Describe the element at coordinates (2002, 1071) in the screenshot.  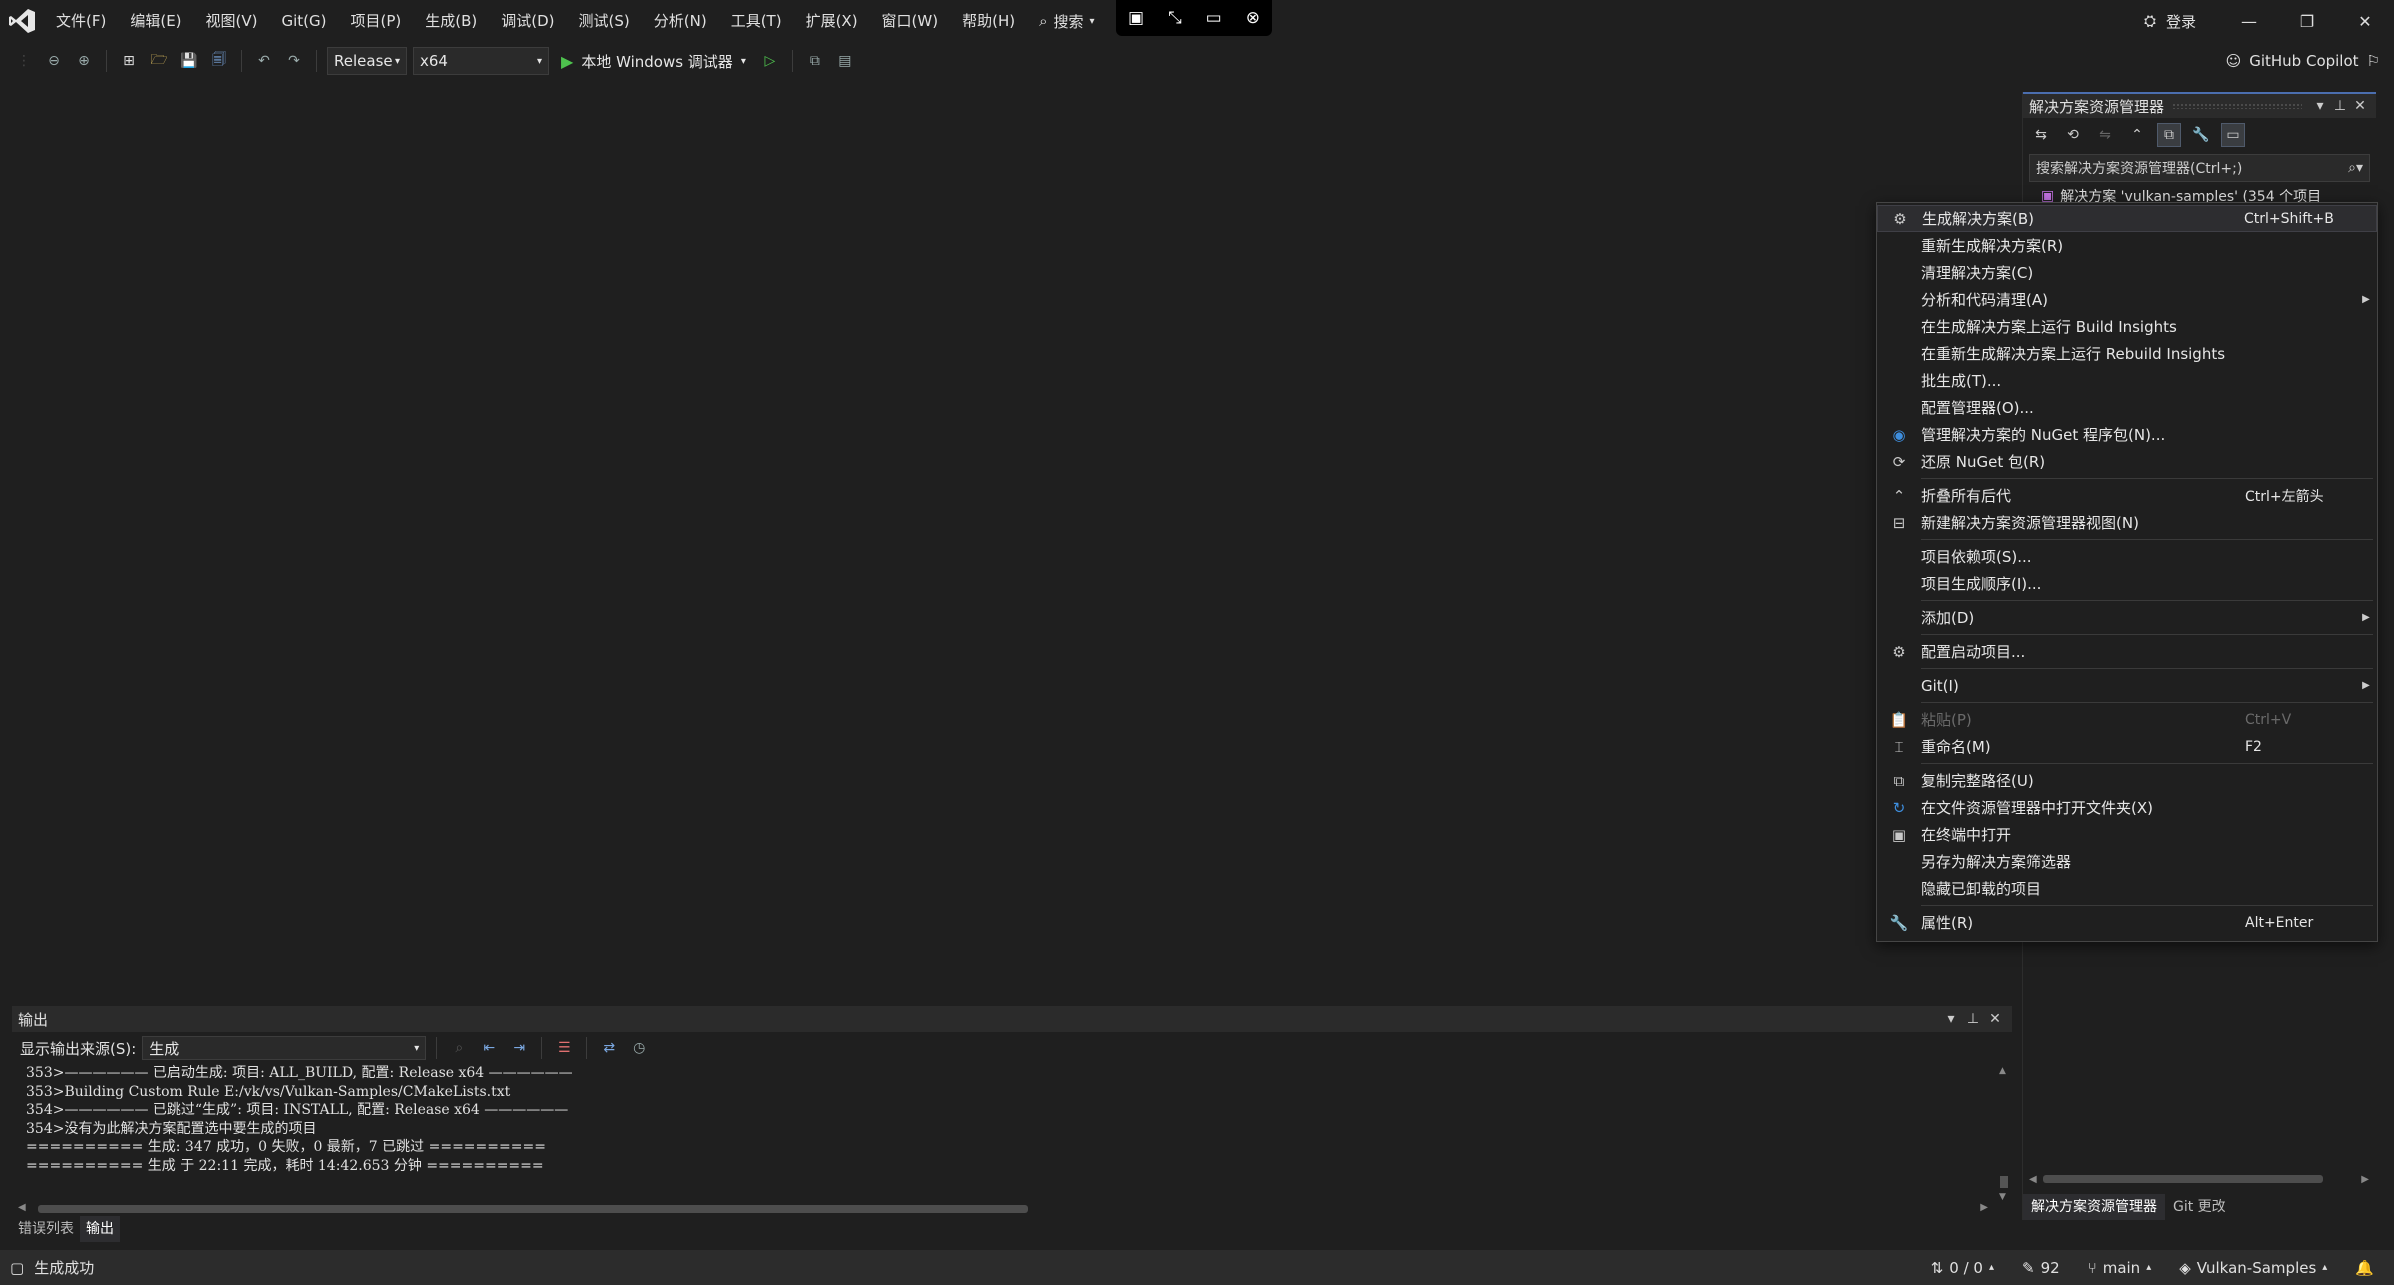
I see `scroll-up-icon: ▲` at that location.